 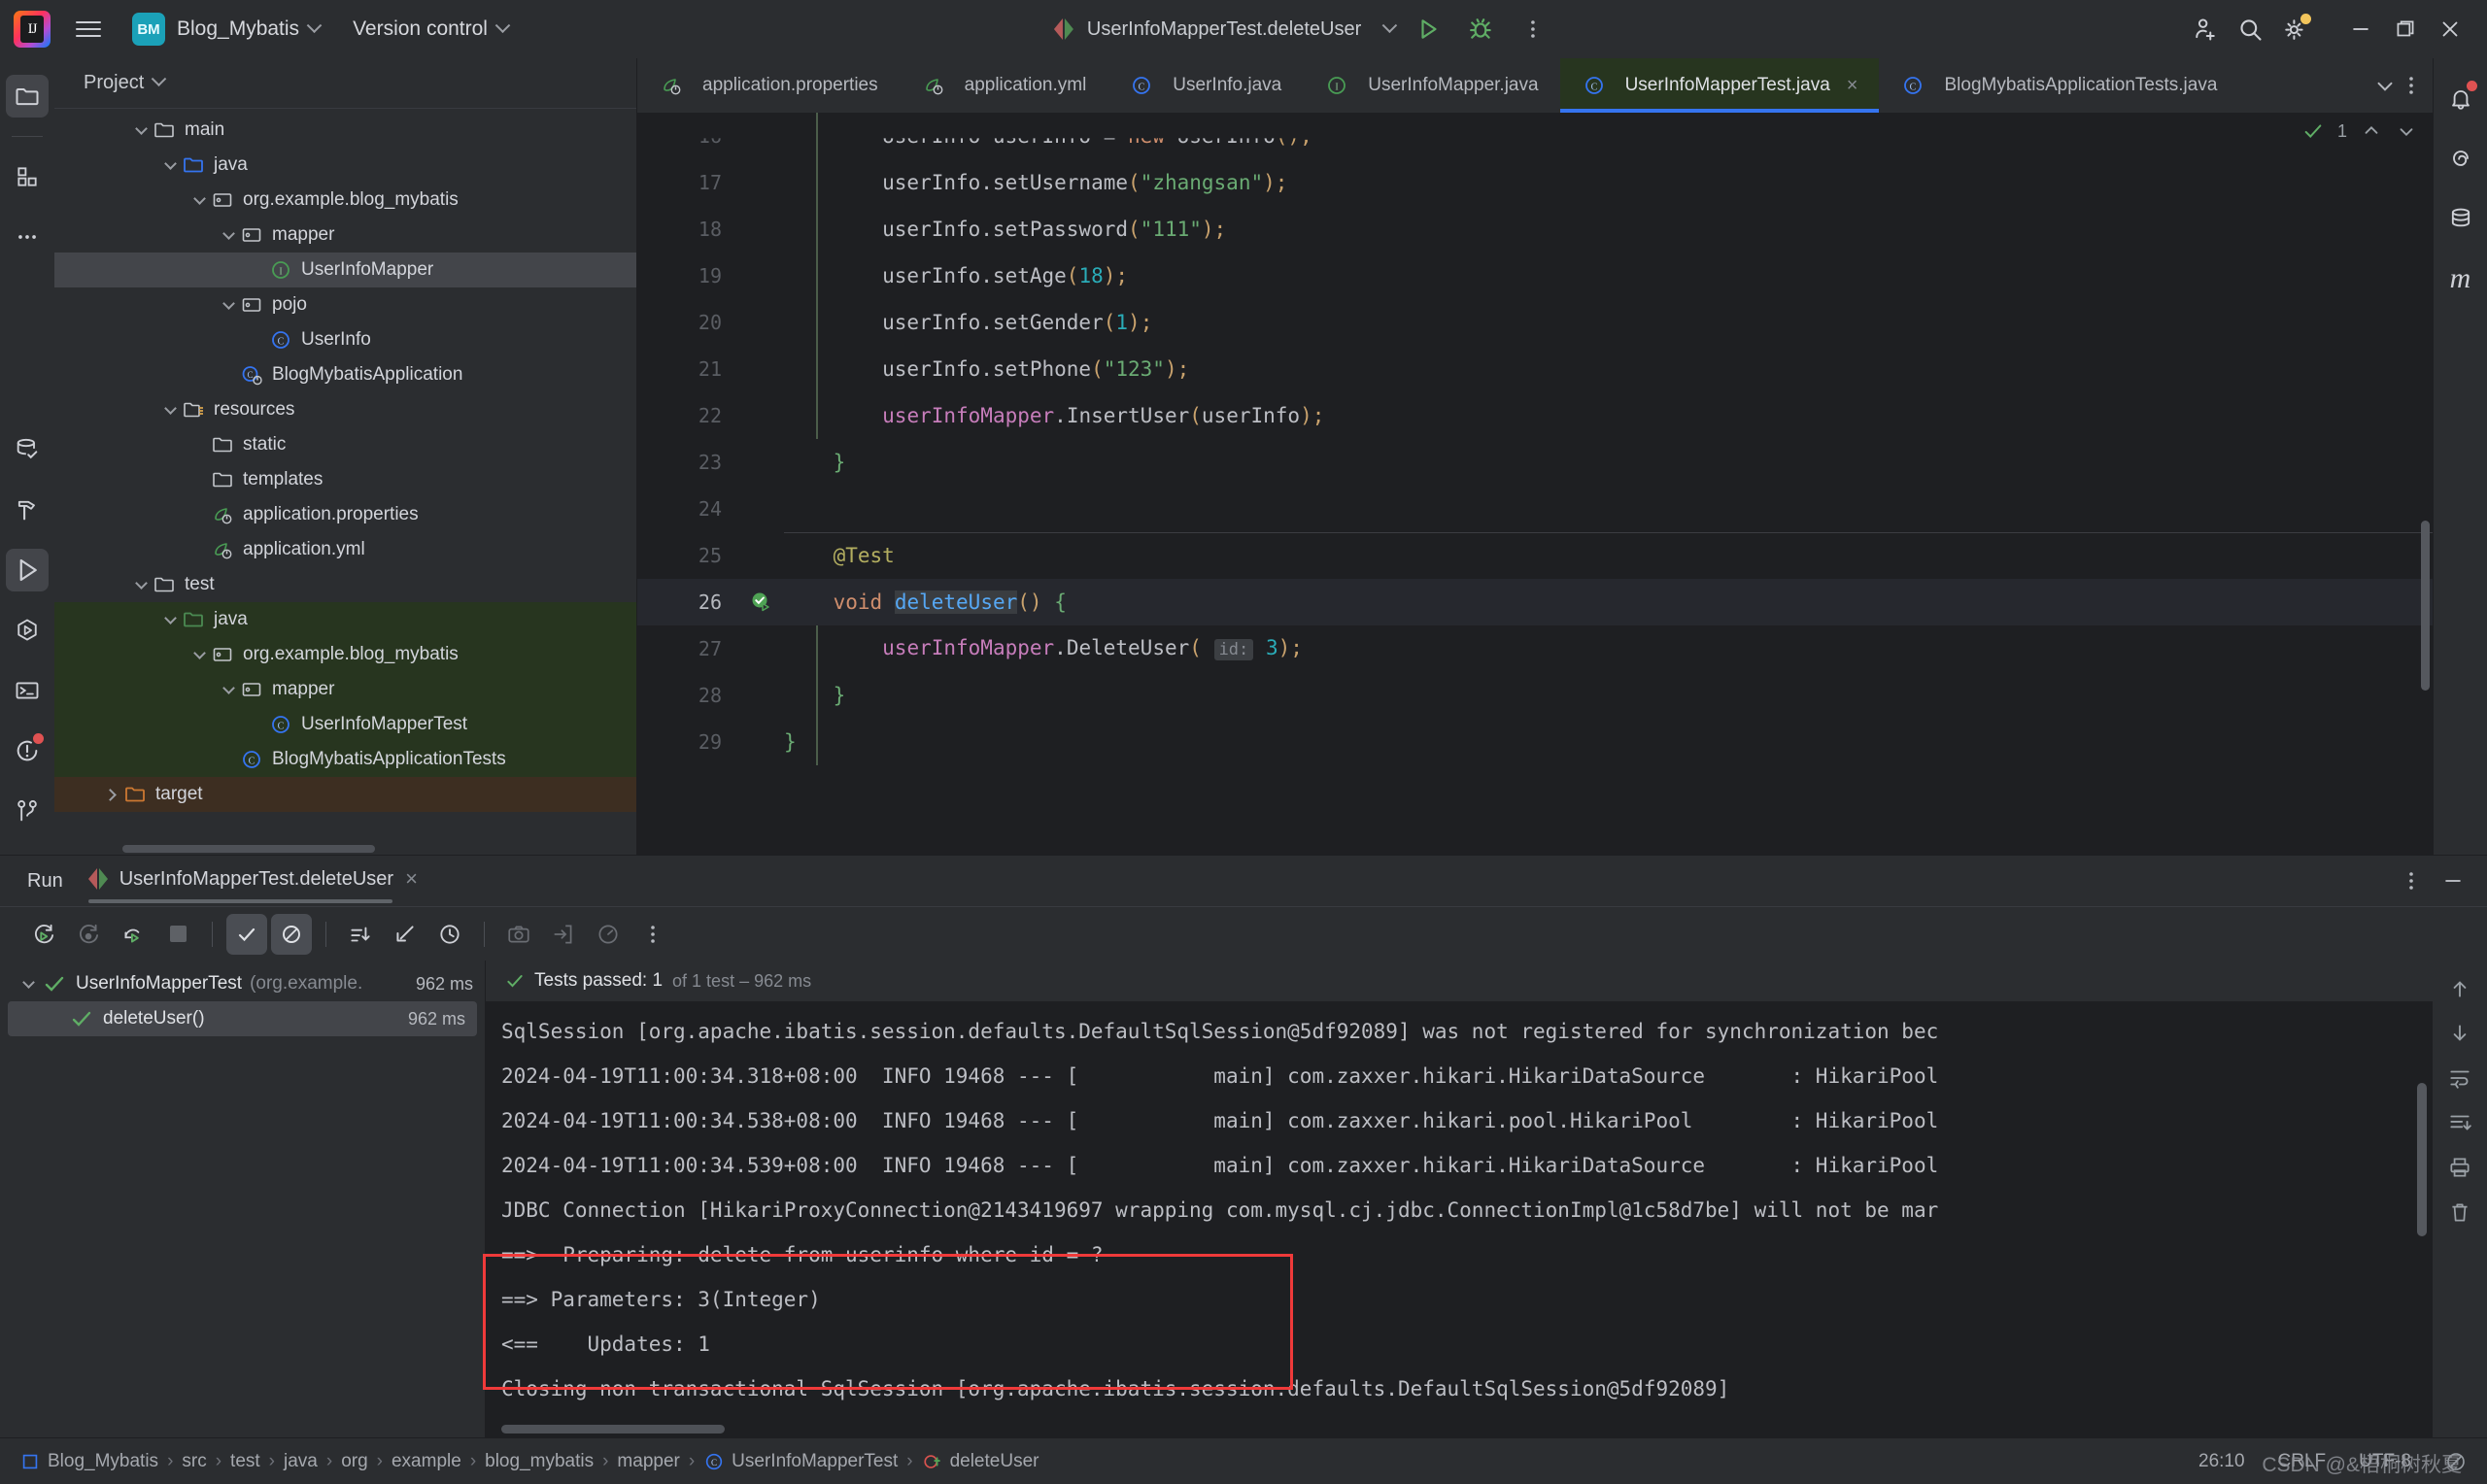 What do you see at coordinates (246, 934) in the screenshot?
I see `show-passed-button` at bounding box center [246, 934].